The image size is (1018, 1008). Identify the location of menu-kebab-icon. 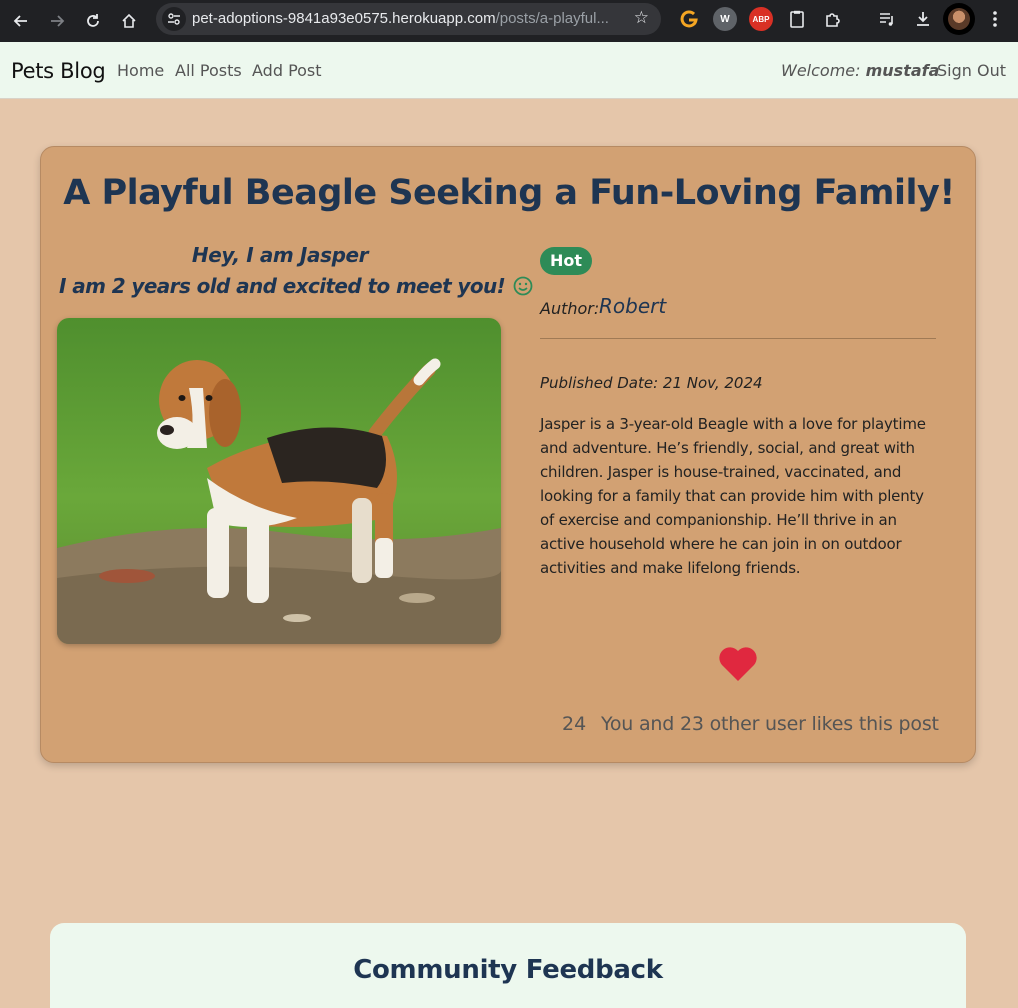
(995, 19).